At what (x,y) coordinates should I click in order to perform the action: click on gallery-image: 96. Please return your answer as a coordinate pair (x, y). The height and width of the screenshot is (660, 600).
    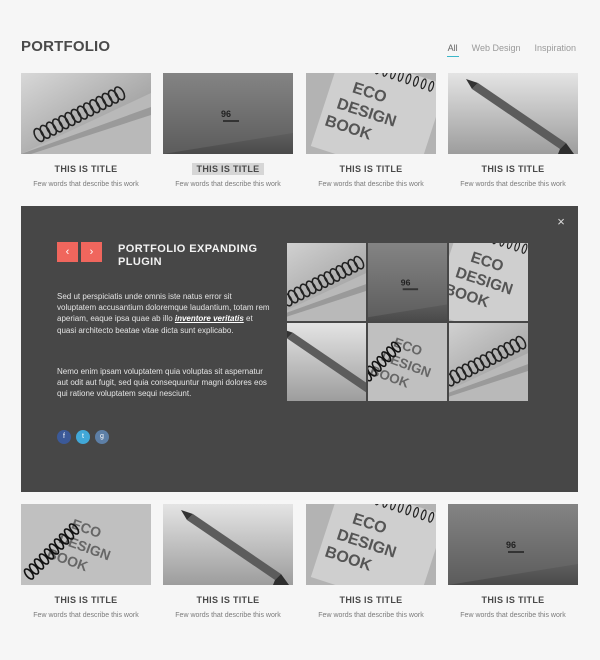
    Looking at the image, I should click on (407, 282).